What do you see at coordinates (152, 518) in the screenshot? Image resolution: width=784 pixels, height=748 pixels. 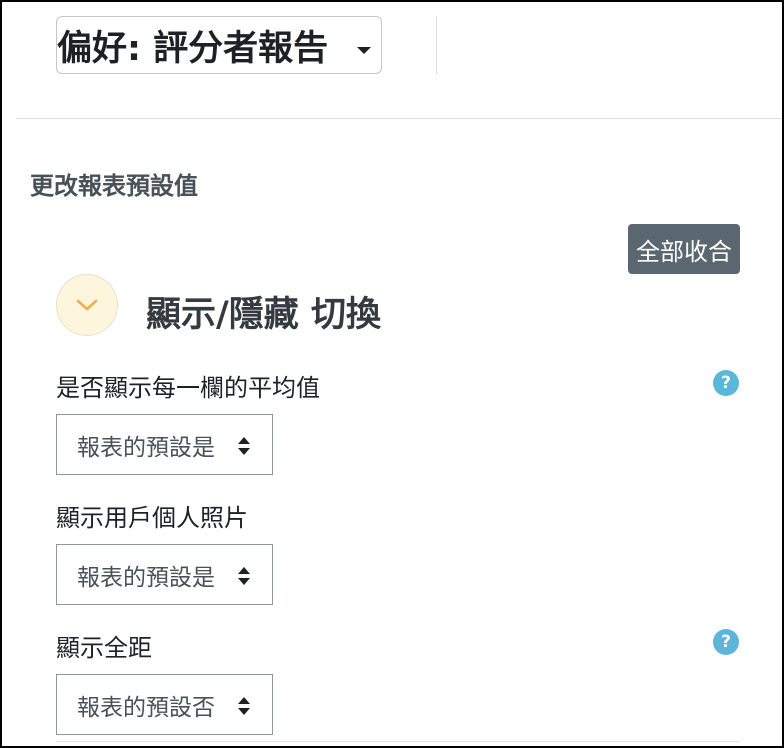 I see `field-label-show-user-picture: 顯示用戶個人照片` at bounding box center [152, 518].